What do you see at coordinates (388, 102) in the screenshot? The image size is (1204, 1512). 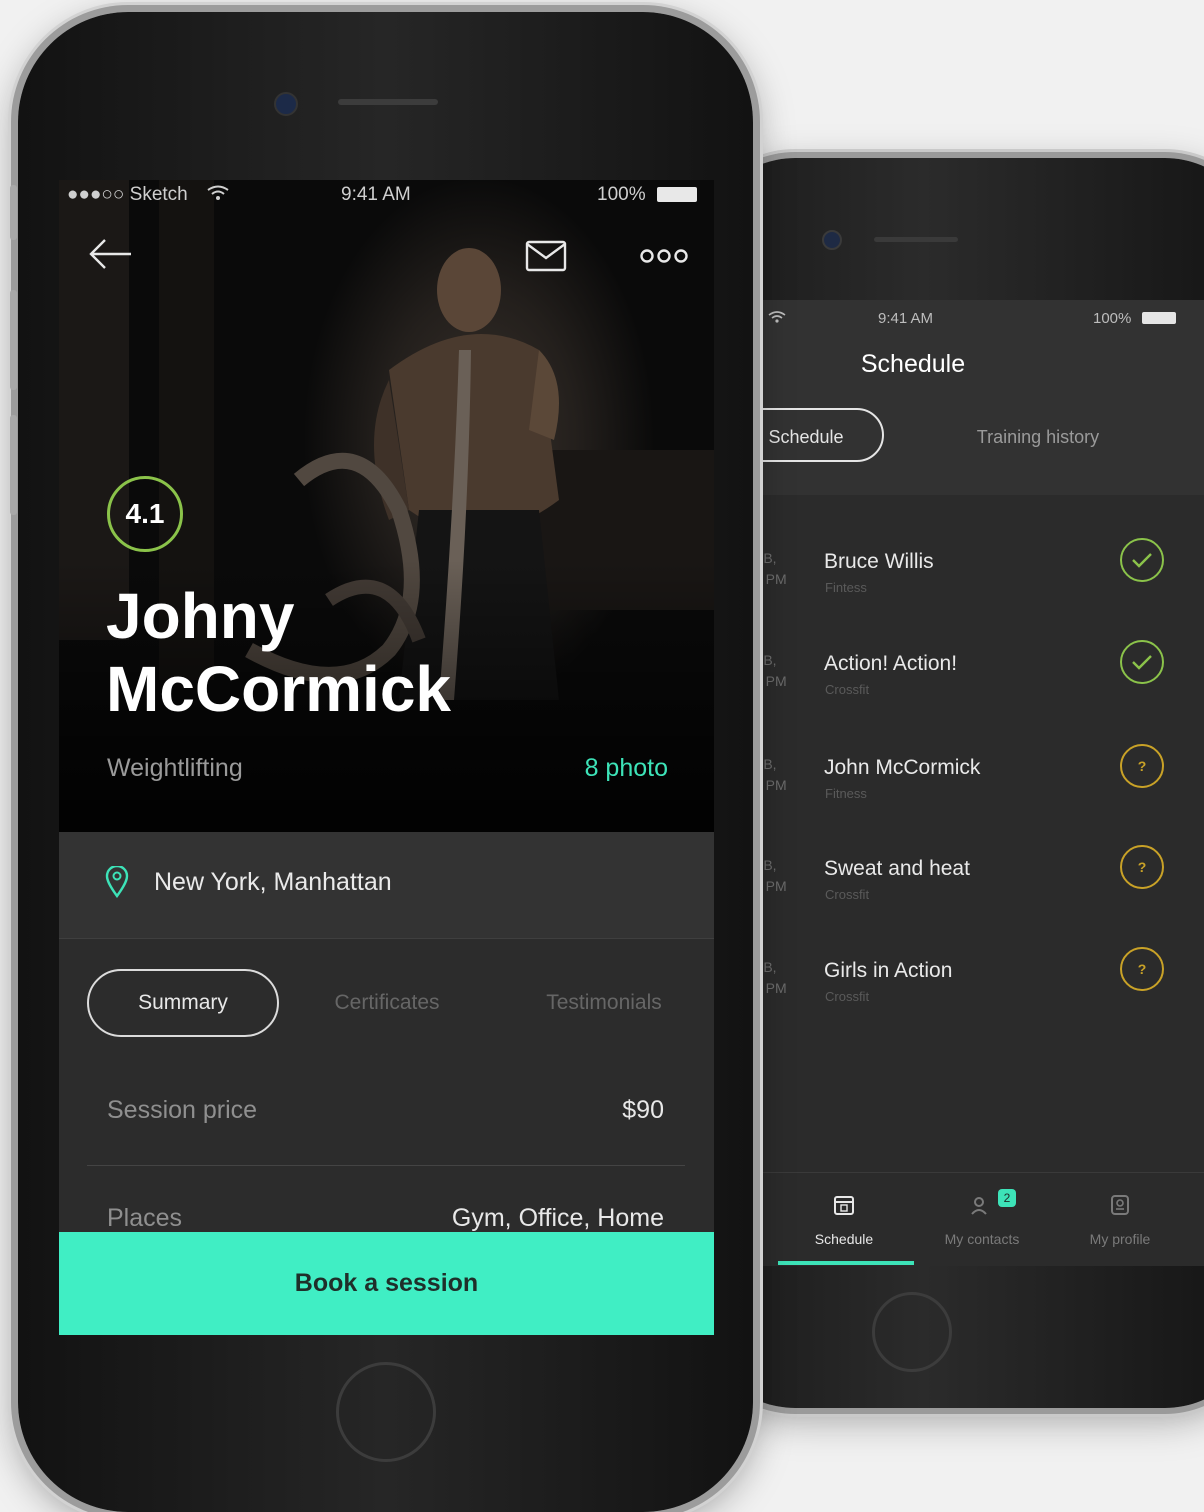 I see `front-phone-speaker` at bounding box center [388, 102].